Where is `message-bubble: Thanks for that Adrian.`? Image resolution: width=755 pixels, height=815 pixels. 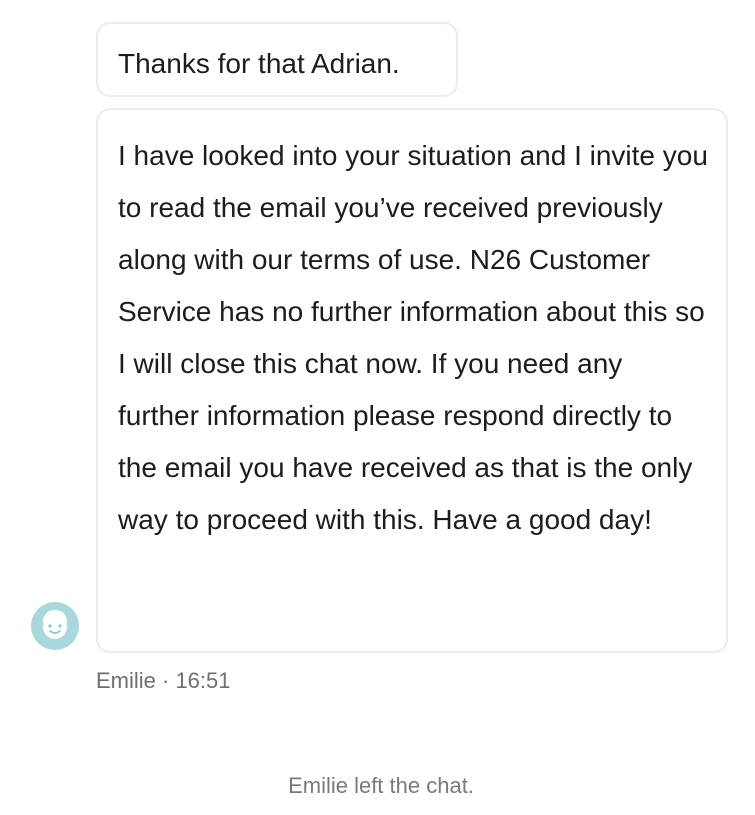 message-bubble: Thanks for that Adrian. is located at coordinates (277, 59).